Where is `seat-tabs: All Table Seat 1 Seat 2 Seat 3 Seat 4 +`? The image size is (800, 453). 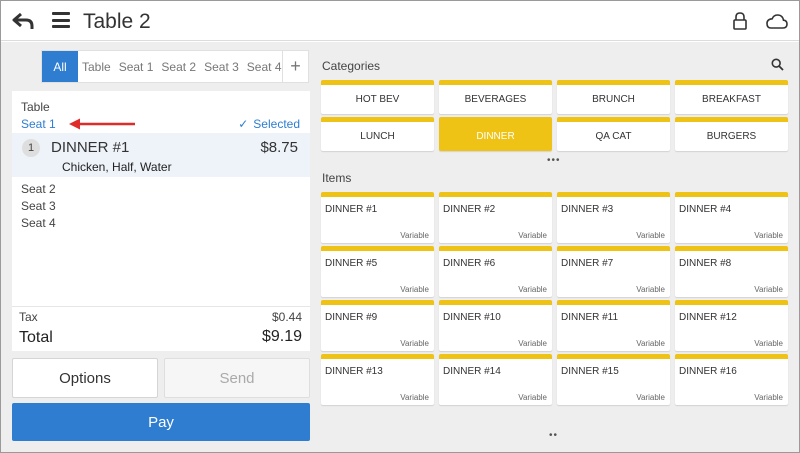 seat-tabs: All Table Seat 1 Seat 2 Seat 3 Seat 4 + is located at coordinates (175, 66).